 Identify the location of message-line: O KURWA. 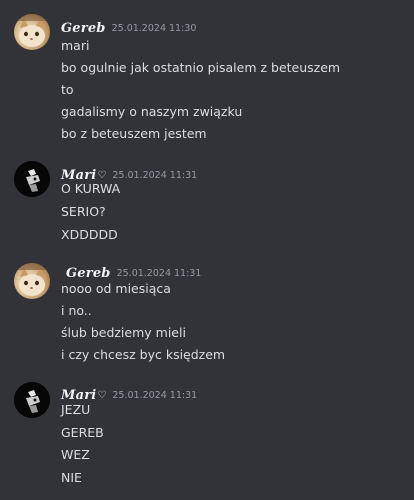
(91, 188).